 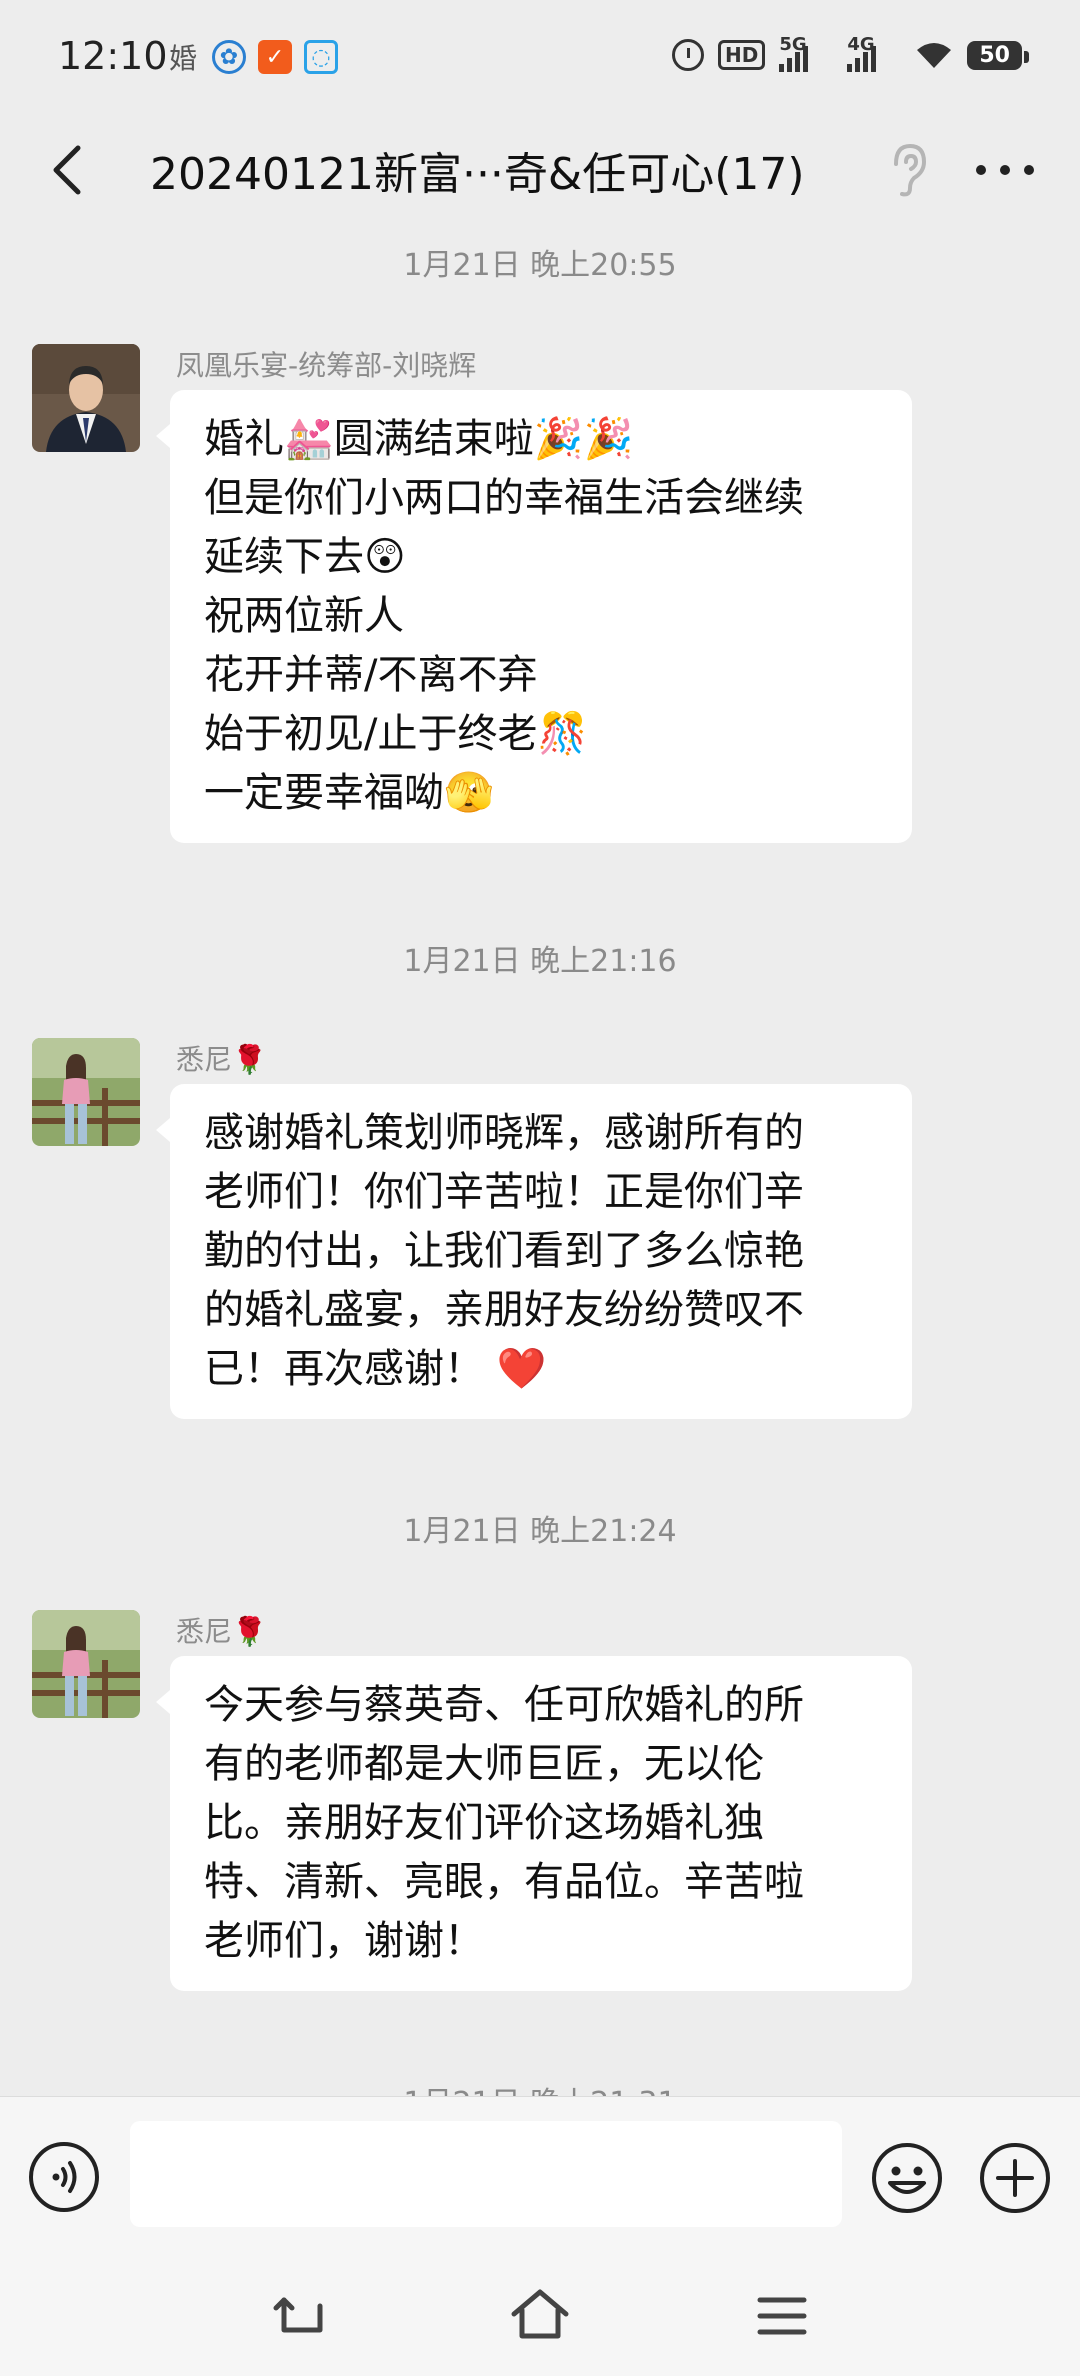 I want to click on emoji-icon, so click(x=907, y=2178).